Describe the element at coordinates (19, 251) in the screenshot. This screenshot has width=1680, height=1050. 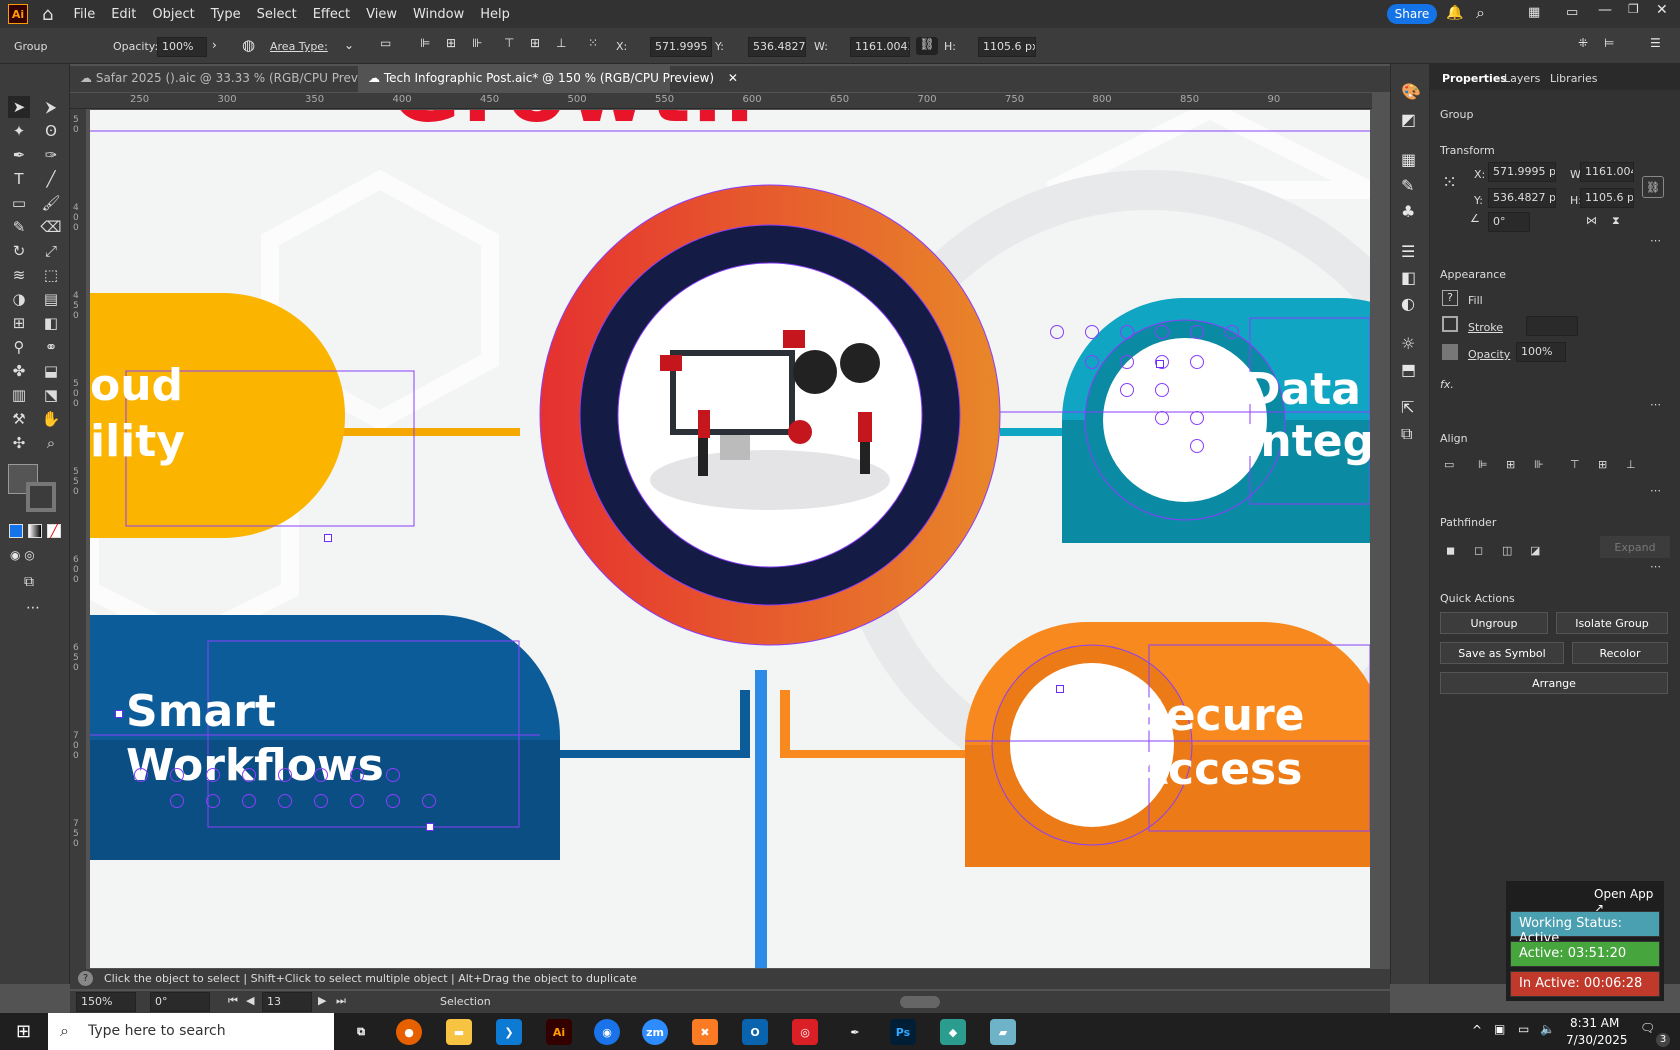
I see `rotate-icon: ↻` at that location.